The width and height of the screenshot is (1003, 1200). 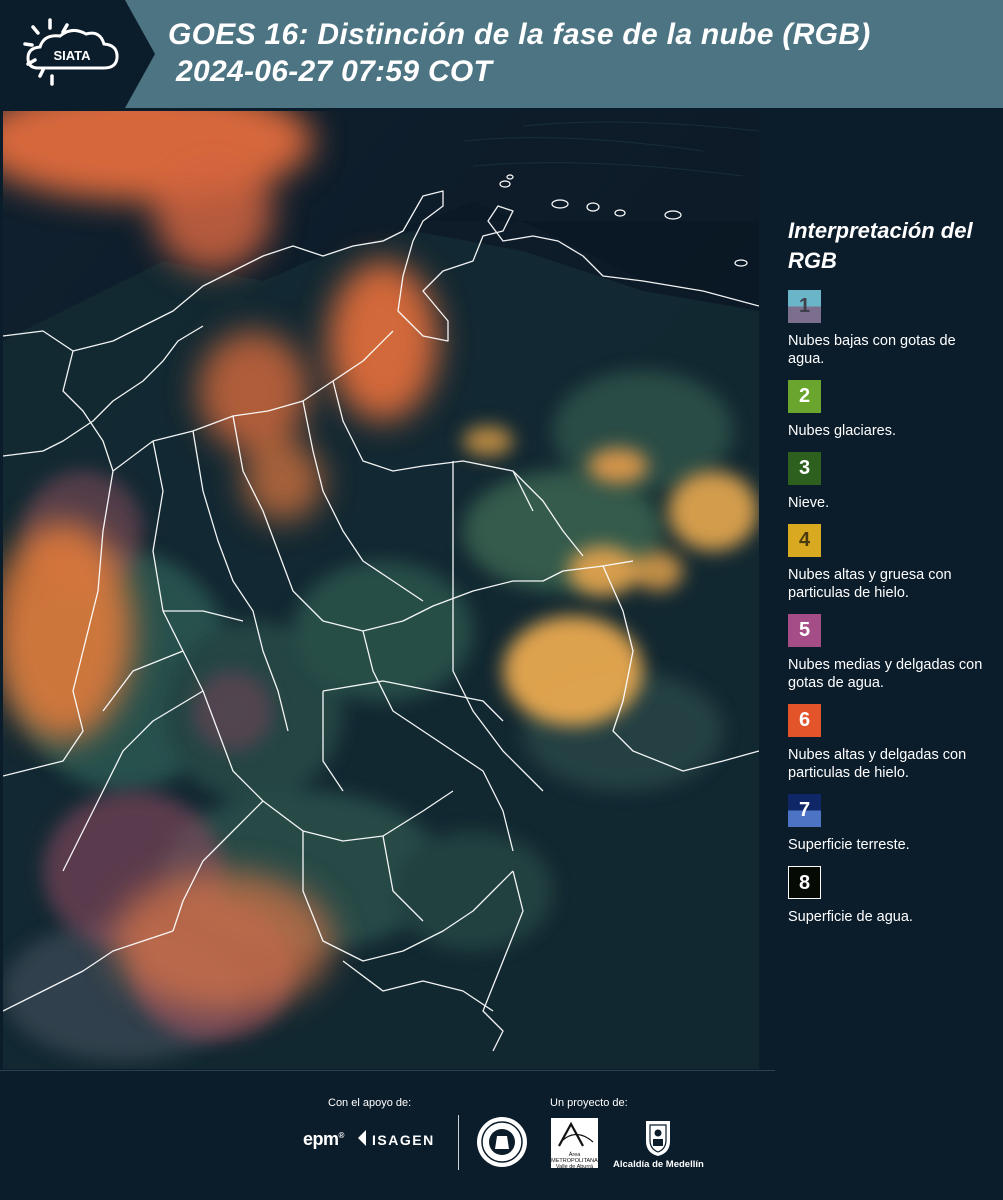 I want to click on svg-text: SIATA, so click(x=72, y=55).